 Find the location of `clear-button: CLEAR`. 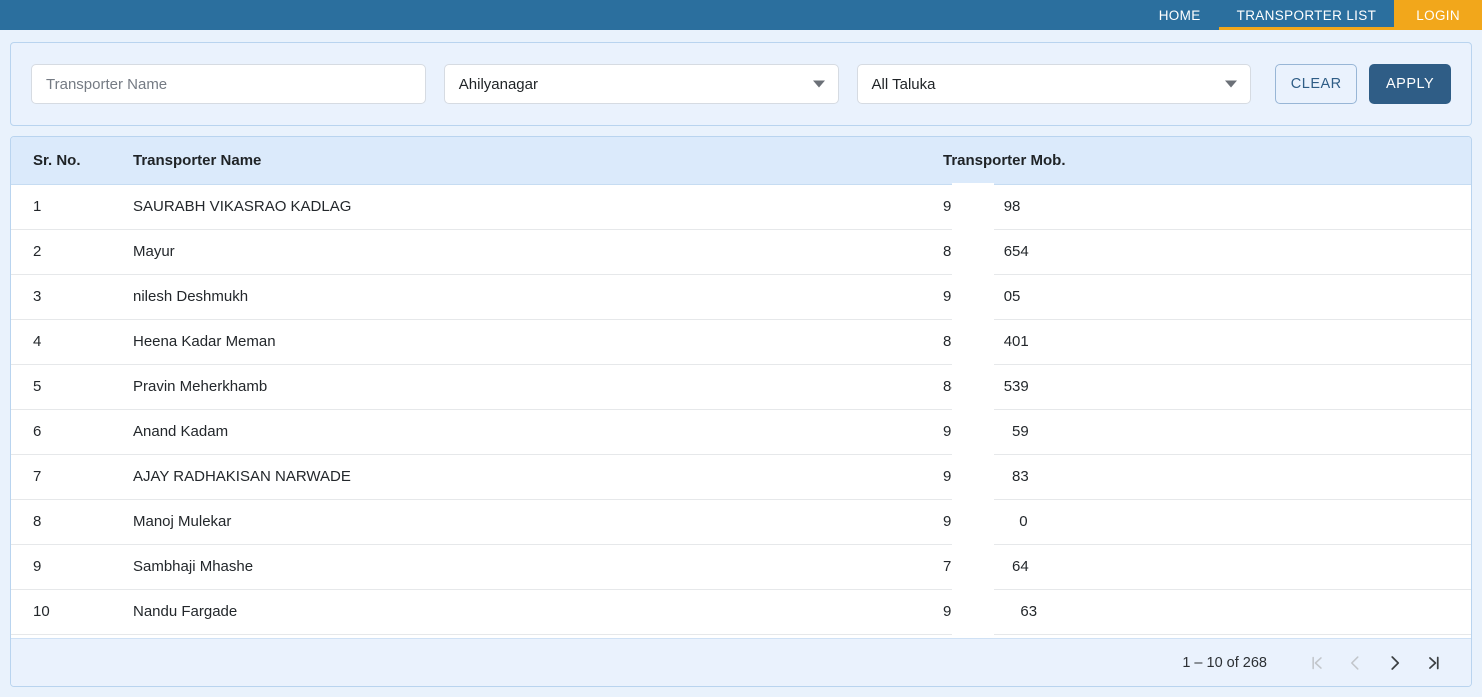

clear-button: CLEAR is located at coordinates (1316, 84).